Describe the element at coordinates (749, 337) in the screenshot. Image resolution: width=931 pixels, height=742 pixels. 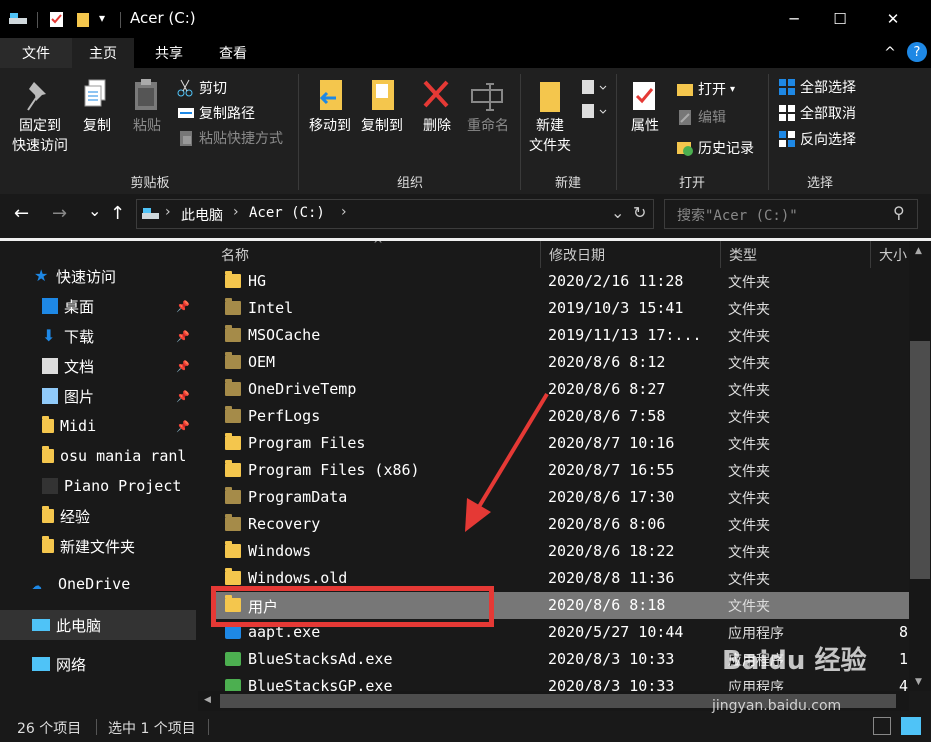
I see `file-type: 文件夹` at that location.